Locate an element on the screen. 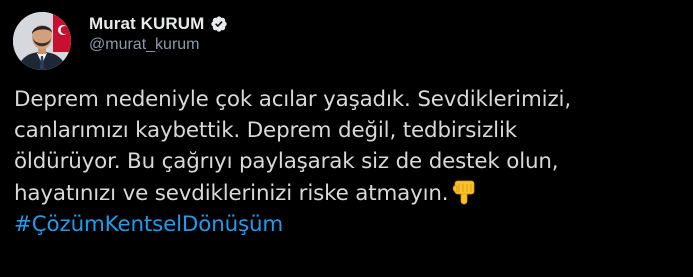 This screenshot has width=693, height=277. author-name-row: Murat KURUM is located at coordinates (158, 24).